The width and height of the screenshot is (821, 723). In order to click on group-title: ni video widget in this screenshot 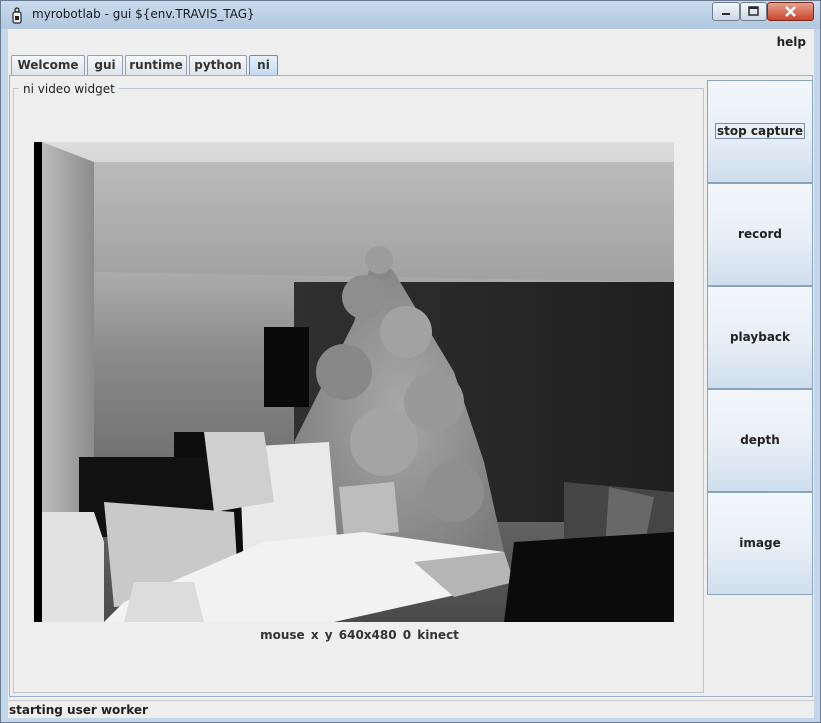, I will do `click(69, 89)`.